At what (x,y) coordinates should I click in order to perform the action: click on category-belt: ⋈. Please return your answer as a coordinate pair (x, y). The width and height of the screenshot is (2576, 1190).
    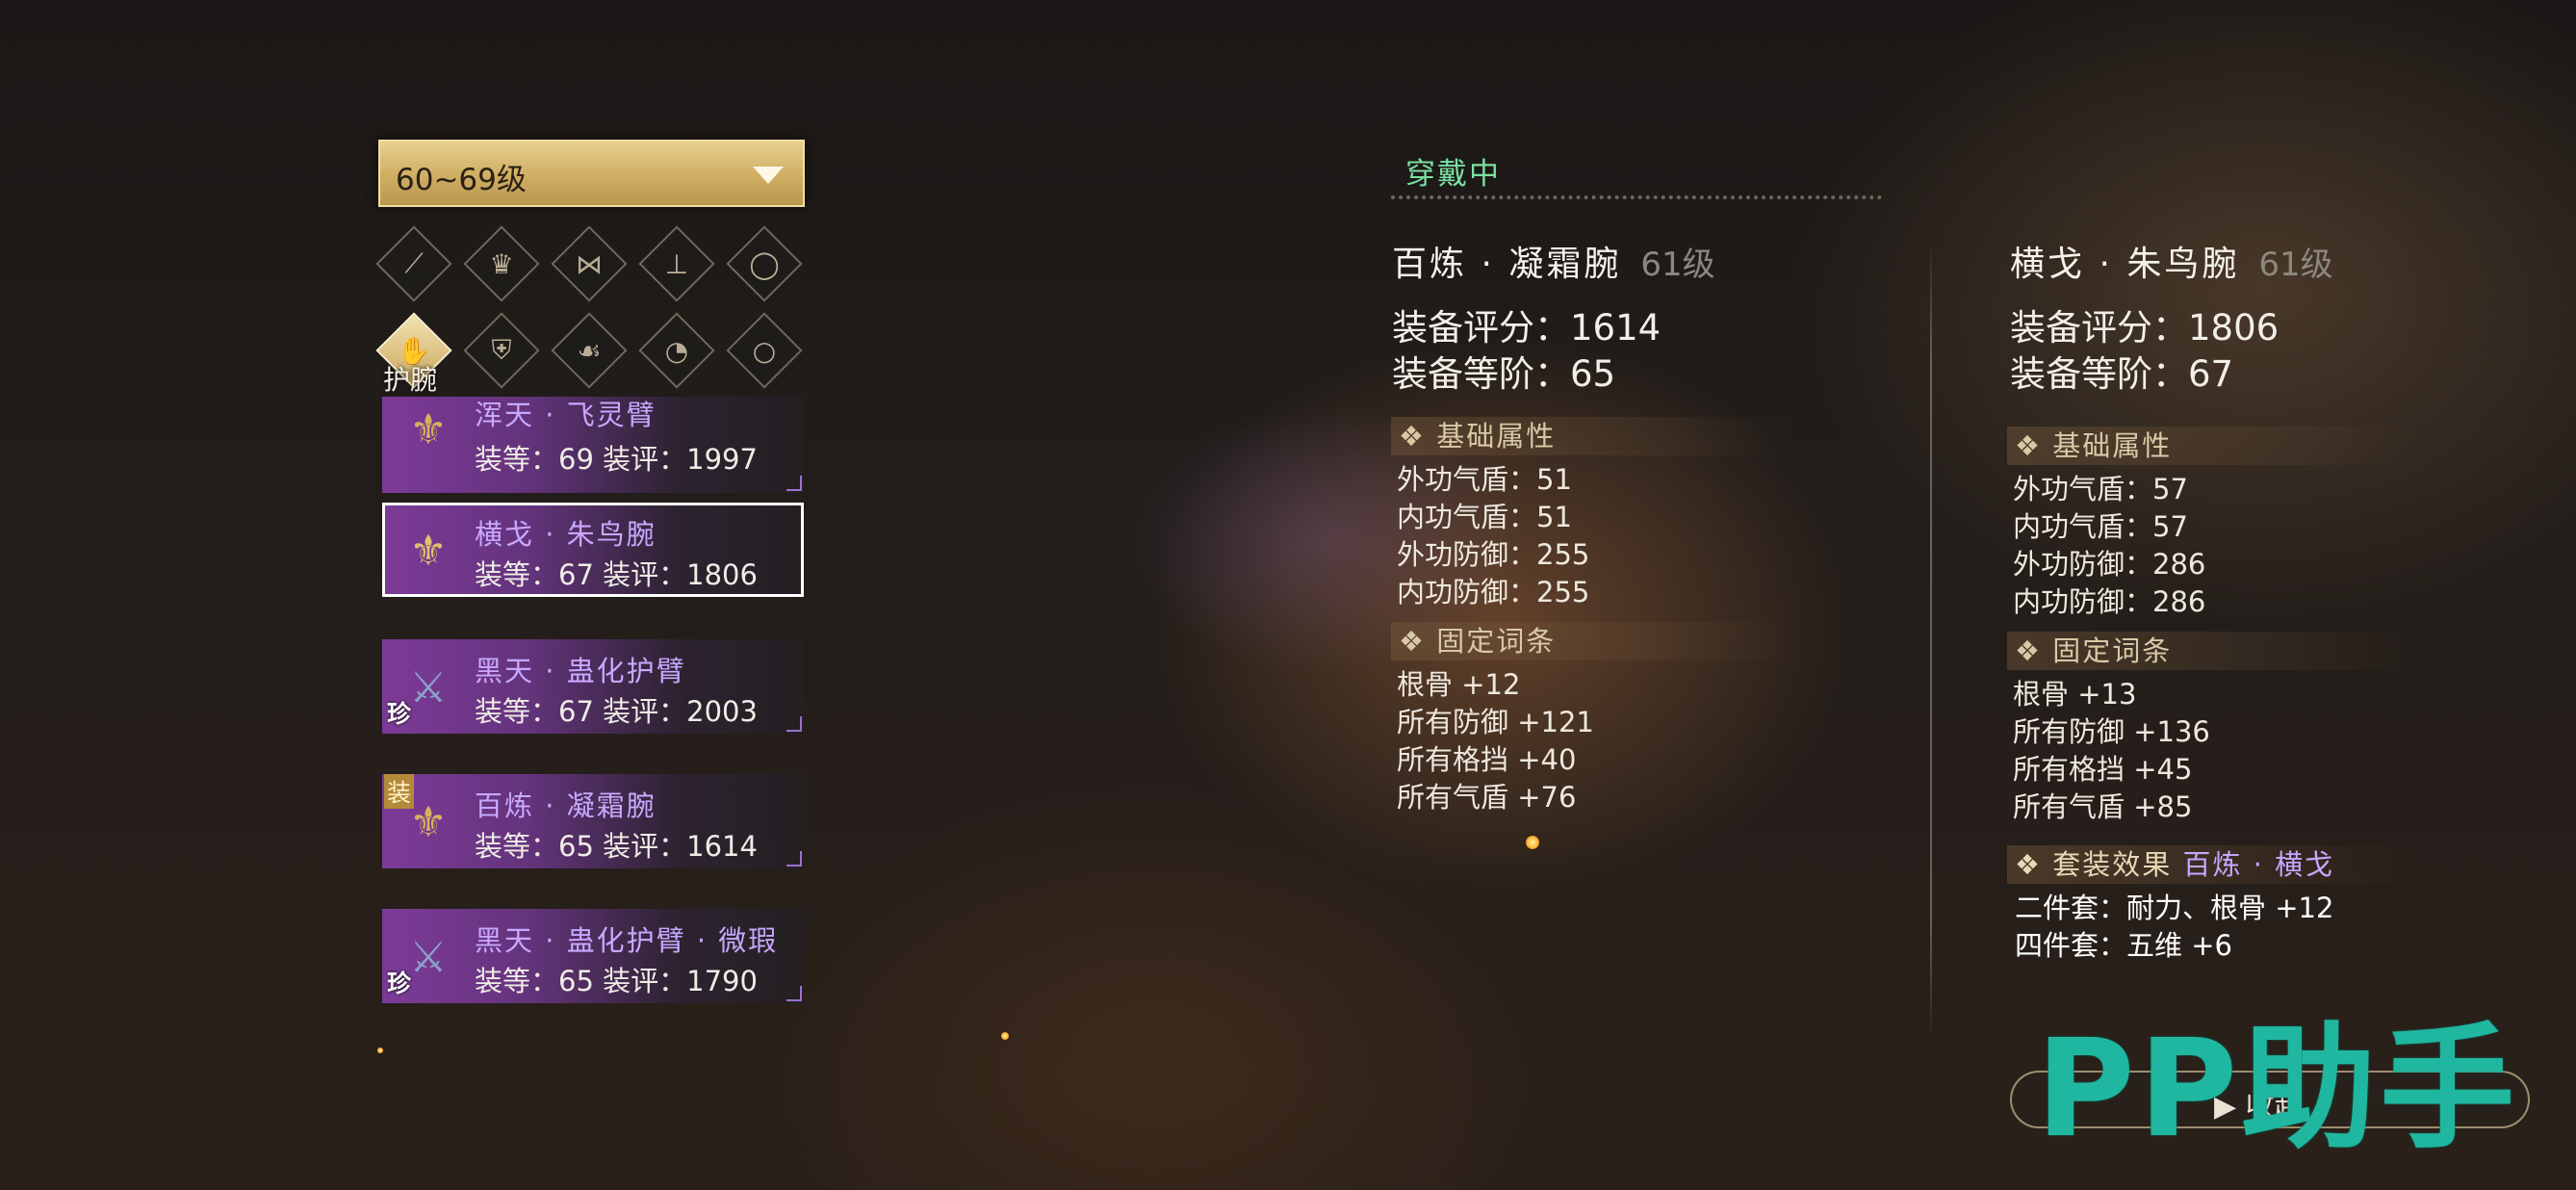
    Looking at the image, I should click on (590, 264).